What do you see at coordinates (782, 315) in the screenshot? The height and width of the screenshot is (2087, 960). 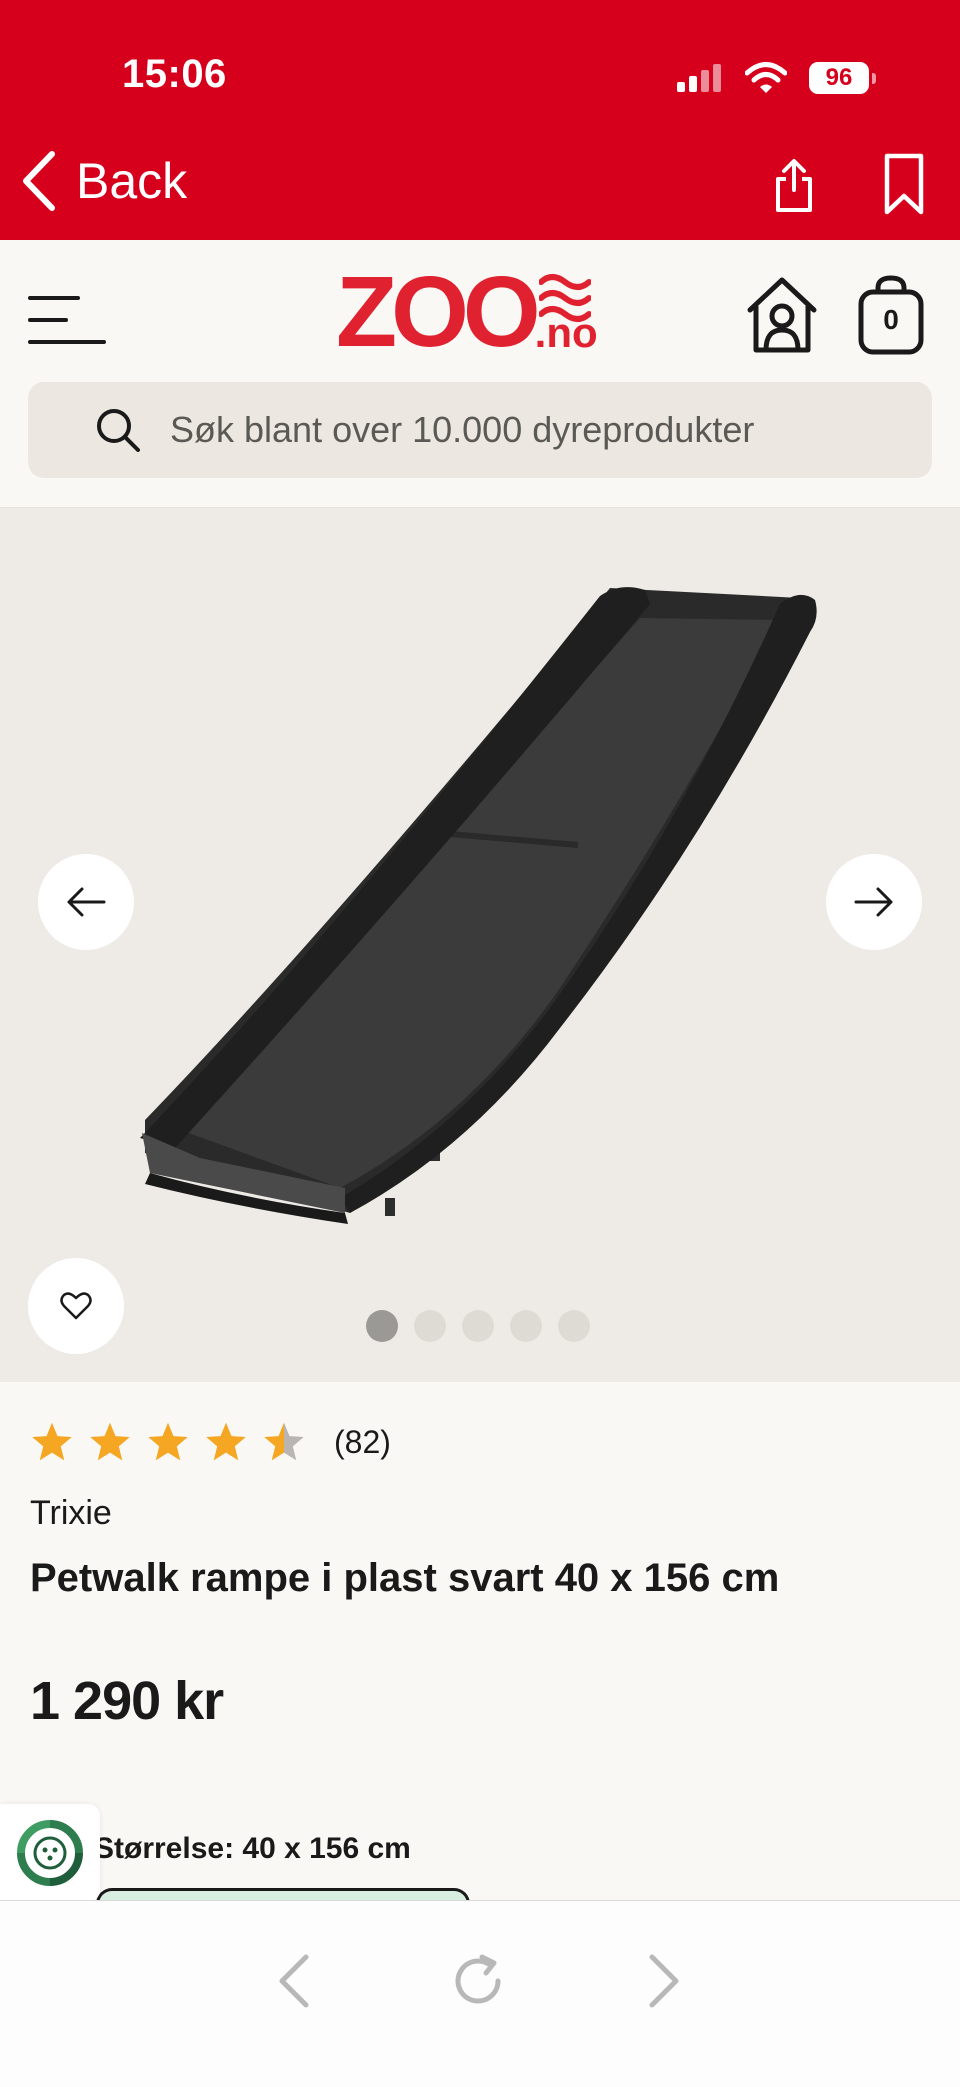 I see `house-user-icon` at bounding box center [782, 315].